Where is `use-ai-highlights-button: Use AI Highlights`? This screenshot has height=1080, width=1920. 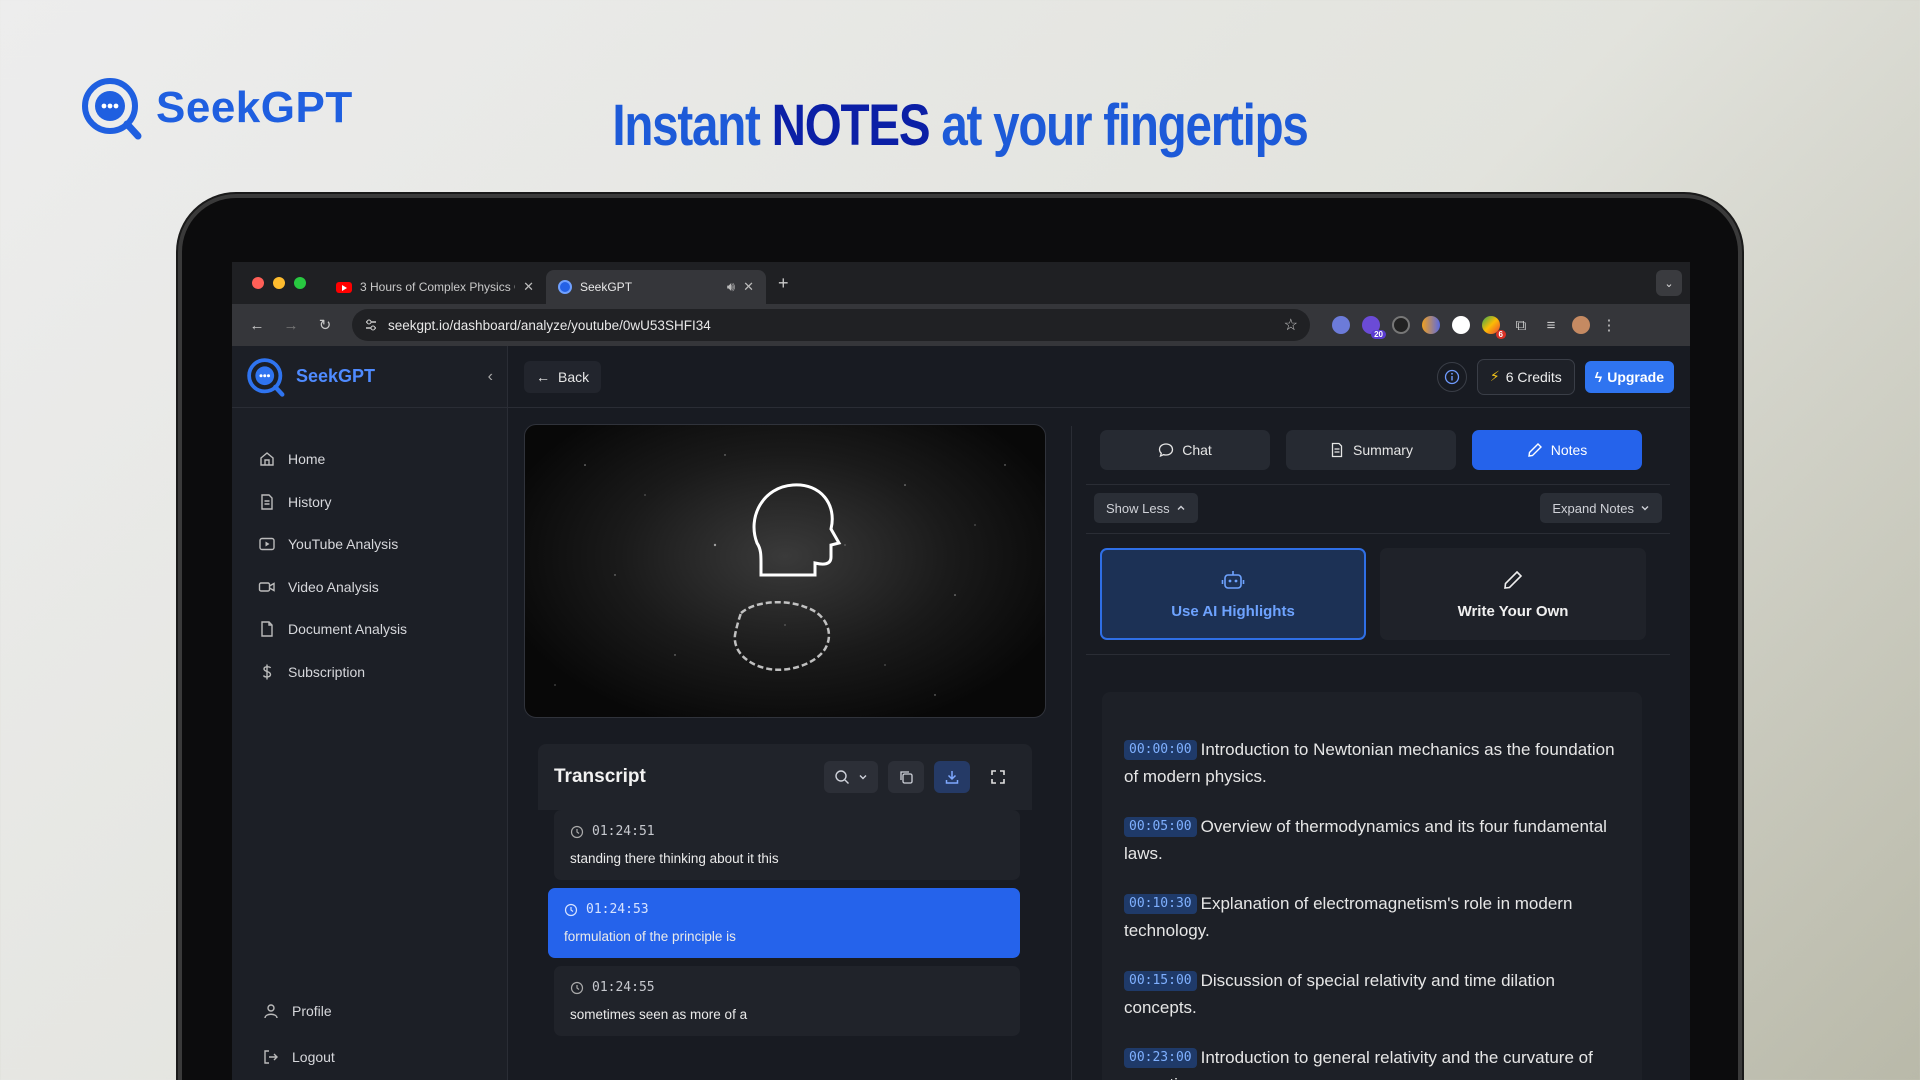 use-ai-highlights-button: Use AI Highlights is located at coordinates (1233, 594).